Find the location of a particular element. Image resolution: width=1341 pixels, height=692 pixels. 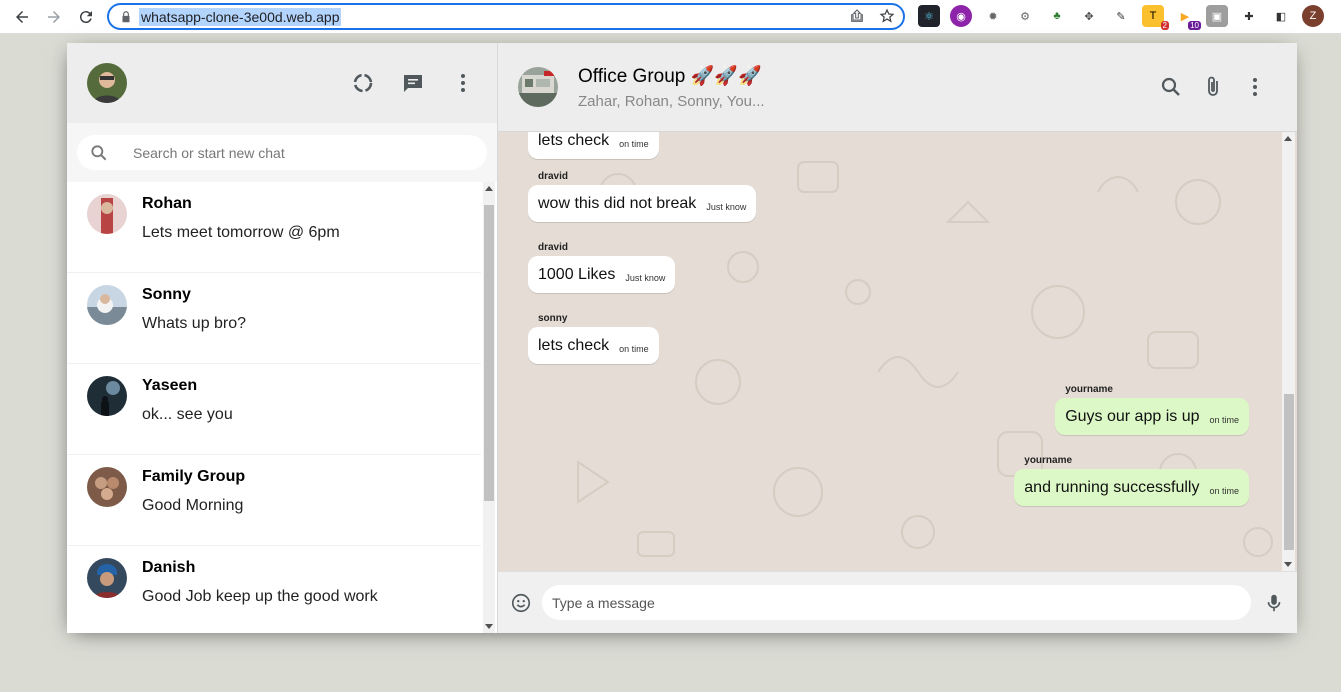

forward-button is located at coordinates (54, 17).